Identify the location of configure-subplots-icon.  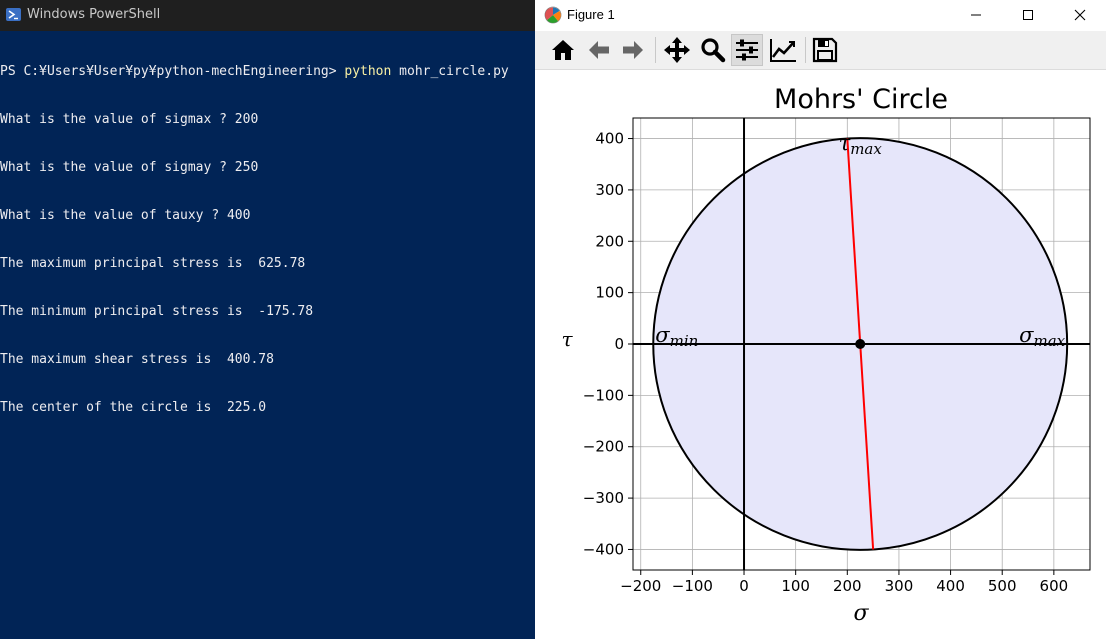
(747, 50).